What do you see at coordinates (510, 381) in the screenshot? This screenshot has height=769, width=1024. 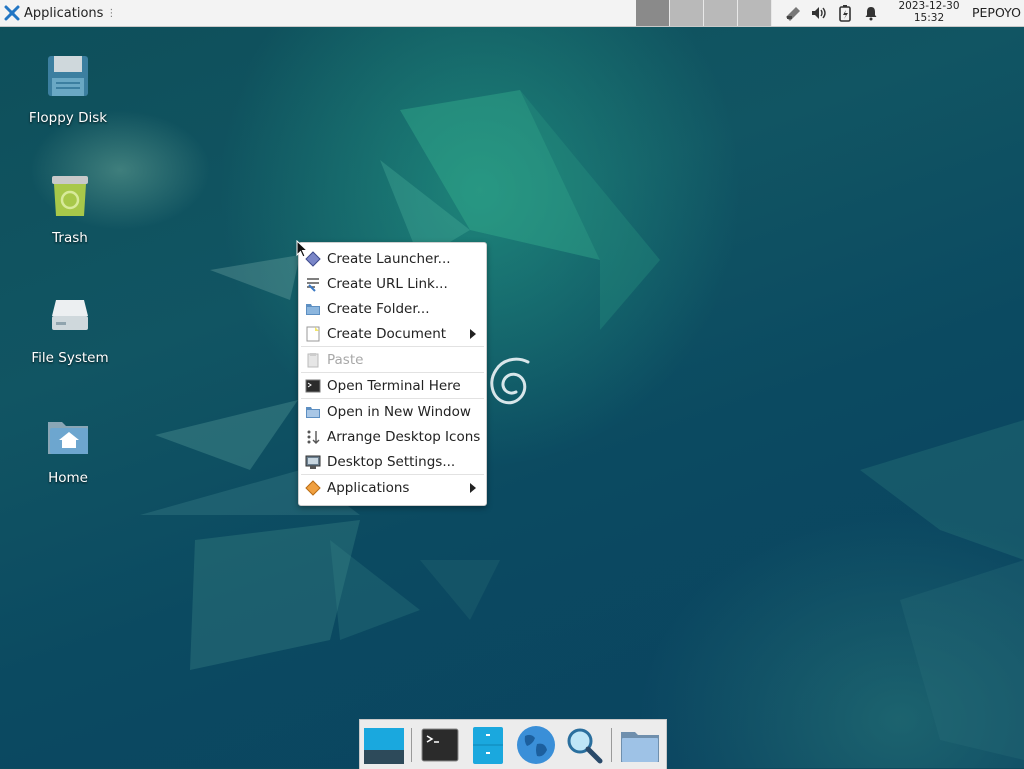 I see `debian-swirl-logo` at bounding box center [510, 381].